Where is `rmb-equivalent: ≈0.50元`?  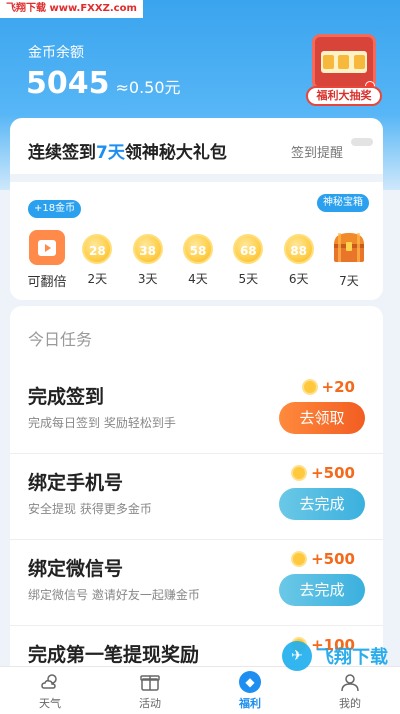
rmb-equivalent: ≈0.50元 is located at coordinates (148, 87).